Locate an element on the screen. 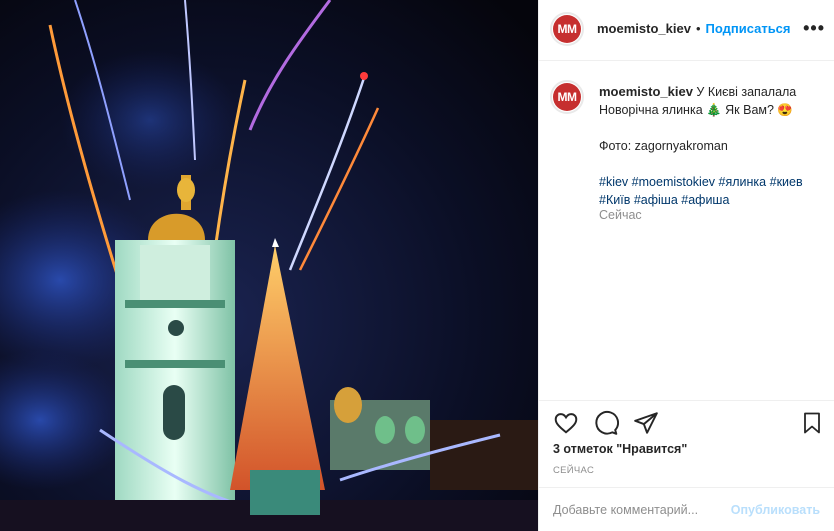  username-link: moemisto_kiev is located at coordinates (644, 28).